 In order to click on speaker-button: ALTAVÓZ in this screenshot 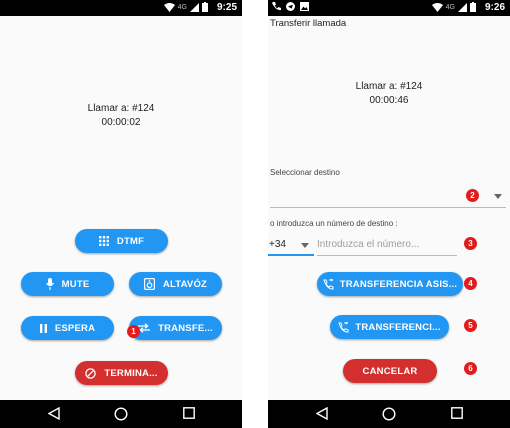, I will do `click(175, 284)`.